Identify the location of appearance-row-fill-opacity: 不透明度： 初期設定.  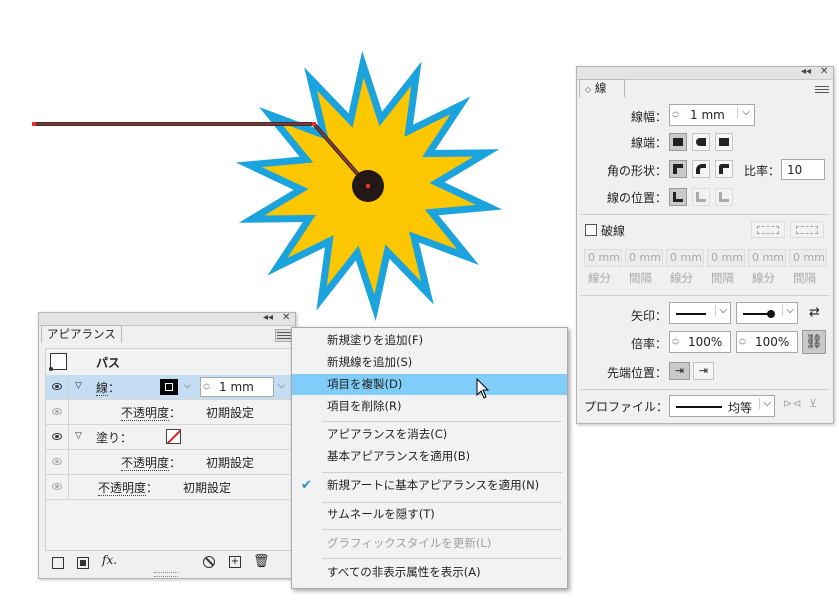
(170, 462).